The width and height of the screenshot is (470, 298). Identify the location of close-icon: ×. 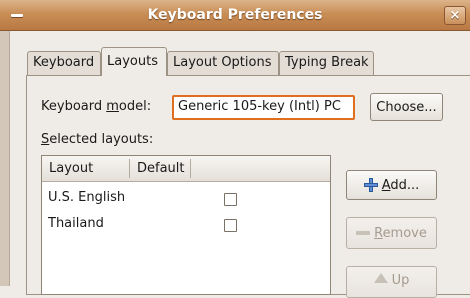
(455, 15).